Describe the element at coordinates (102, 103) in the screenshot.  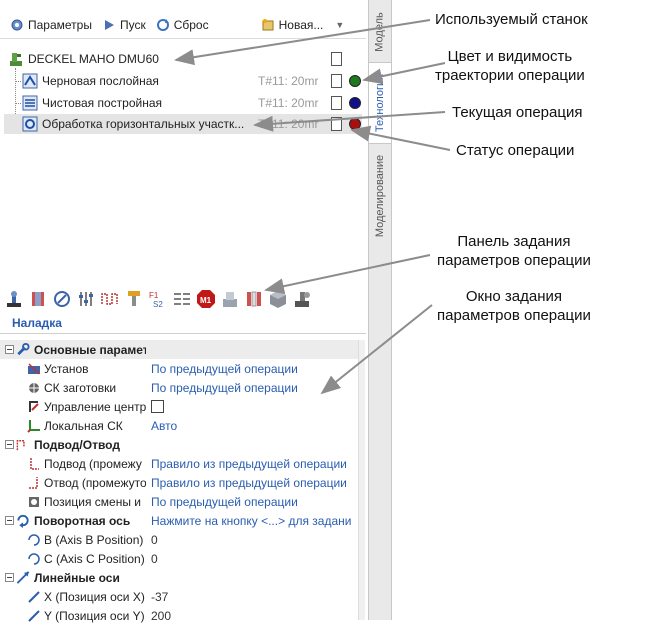
I see `operation-label: Чистовая постройная` at that location.